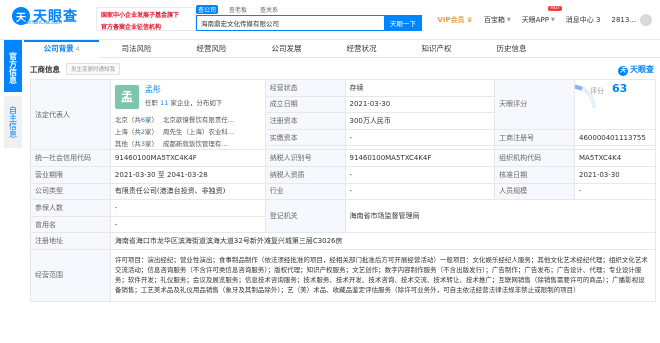 This screenshot has height=343, width=660. Describe the element at coordinates (469, 20) in the screenshot. I see `crown-icon: ♛` at that location.